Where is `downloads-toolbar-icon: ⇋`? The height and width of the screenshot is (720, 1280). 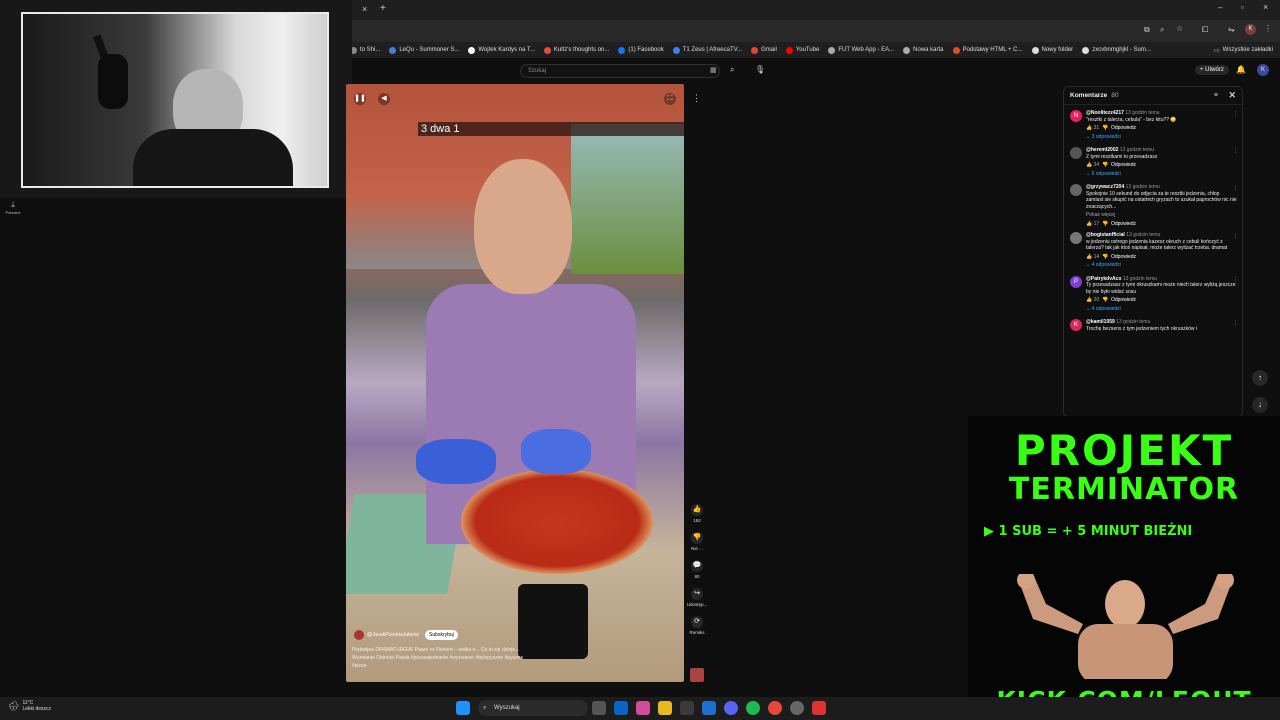 downloads-toolbar-icon: ⇋ is located at coordinates (1231, 29).